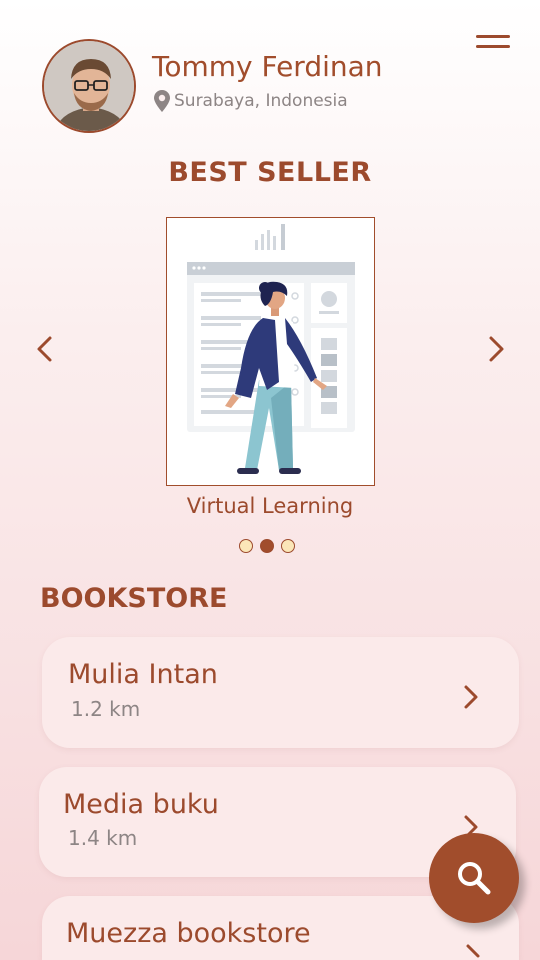 The width and height of the screenshot is (540, 960). What do you see at coordinates (162, 101) in the screenshot?
I see `location-pin-icon` at bounding box center [162, 101].